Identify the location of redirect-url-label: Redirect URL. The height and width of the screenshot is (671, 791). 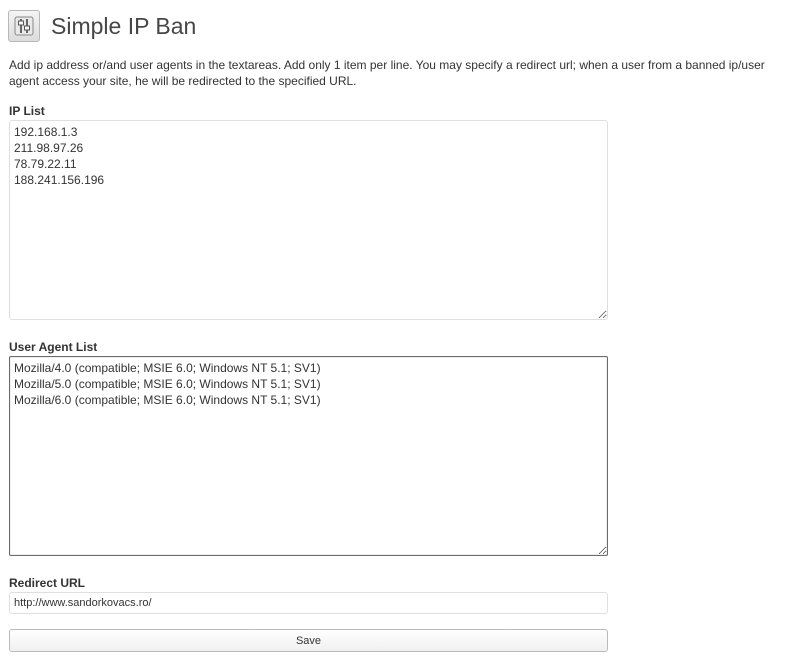
(47, 583).